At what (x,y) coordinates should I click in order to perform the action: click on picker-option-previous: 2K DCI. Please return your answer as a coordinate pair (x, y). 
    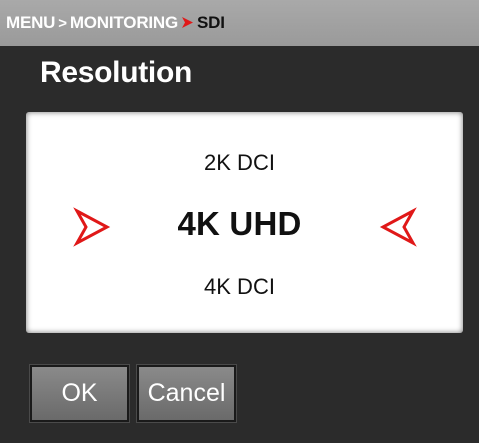
    Looking at the image, I should click on (239, 163).